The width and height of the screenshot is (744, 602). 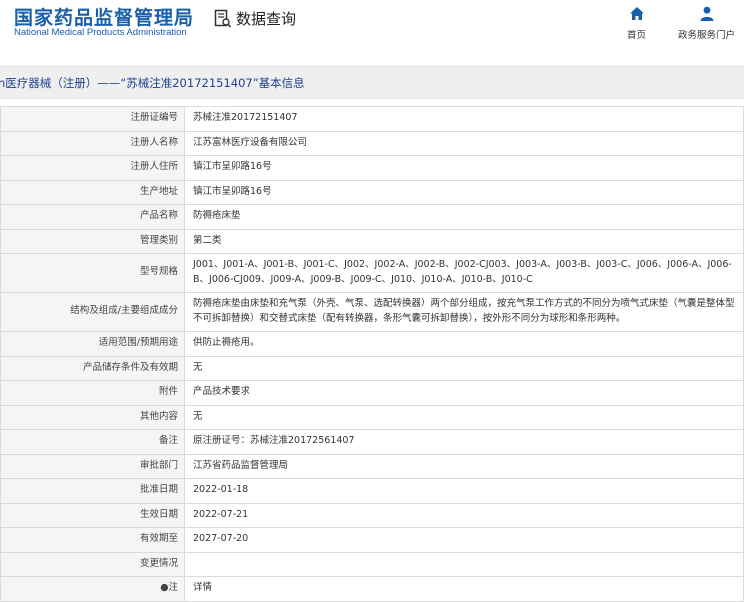 I want to click on document-search-icon, so click(x=223, y=18).